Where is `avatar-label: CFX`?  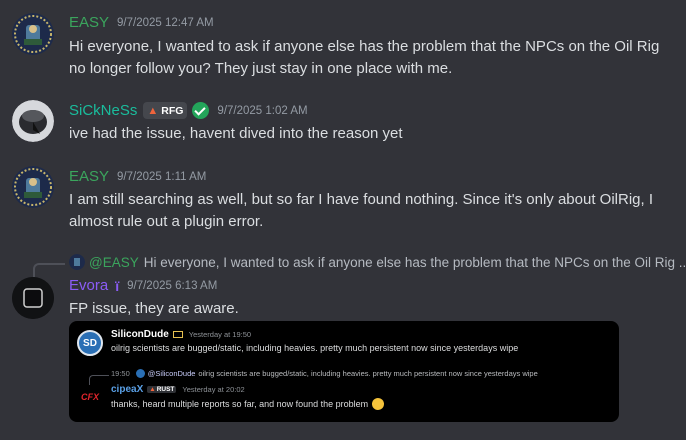 avatar-label: CFX is located at coordinates (90, 397).